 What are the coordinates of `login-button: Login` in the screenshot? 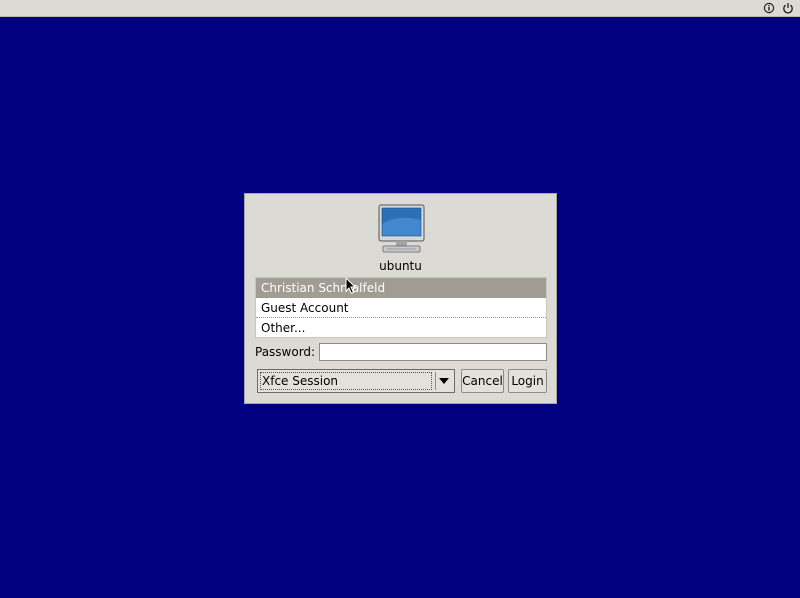 It's located at (527, 381).